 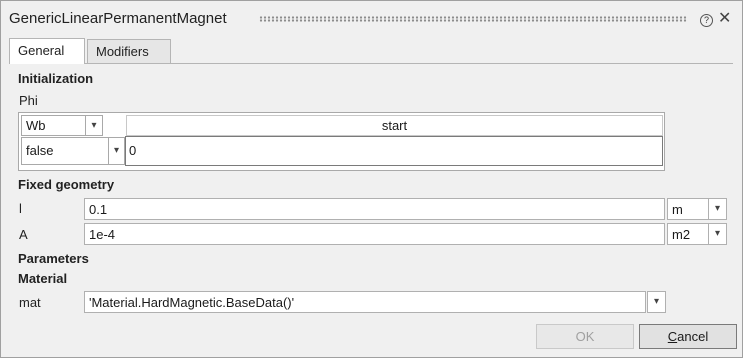 I want to click on section-material: Material, so click(x=43, y=278).